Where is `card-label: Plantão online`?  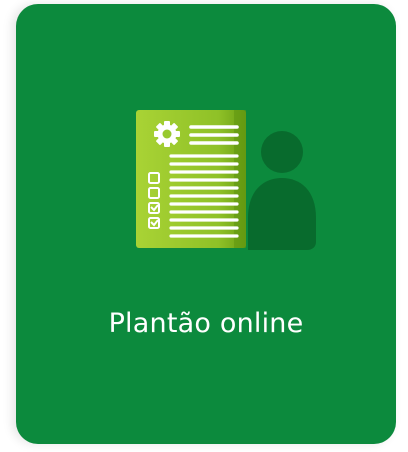
card-label: Plantão online is located at coordinates (206, 323).